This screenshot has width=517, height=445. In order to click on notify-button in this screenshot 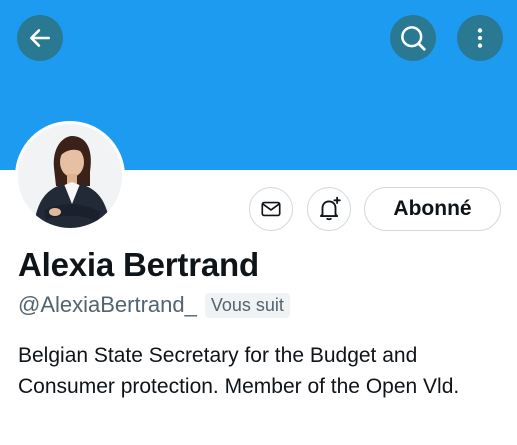, I will do `click(329, 209)`.